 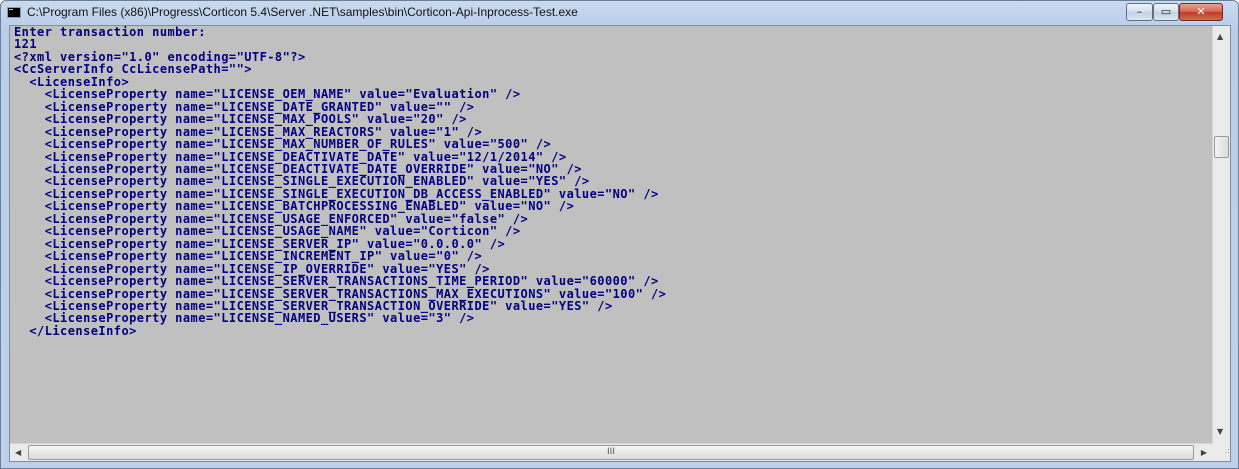 What do you see at coordinates (83, 330) in the screenshot?
I see `console-line: </LicenseInfo>` at bounding box center [83, 330].